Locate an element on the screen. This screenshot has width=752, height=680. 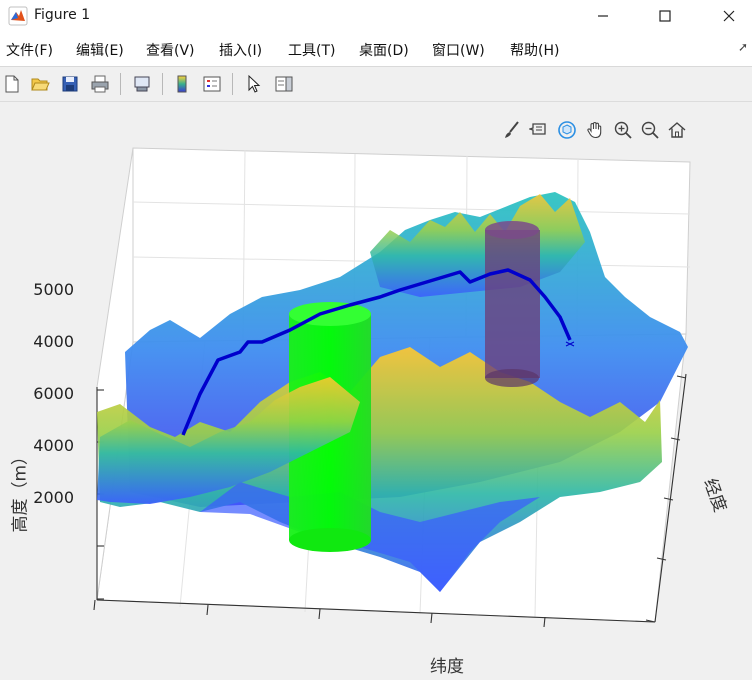
minimize-button is located at coordinates (603, 16).